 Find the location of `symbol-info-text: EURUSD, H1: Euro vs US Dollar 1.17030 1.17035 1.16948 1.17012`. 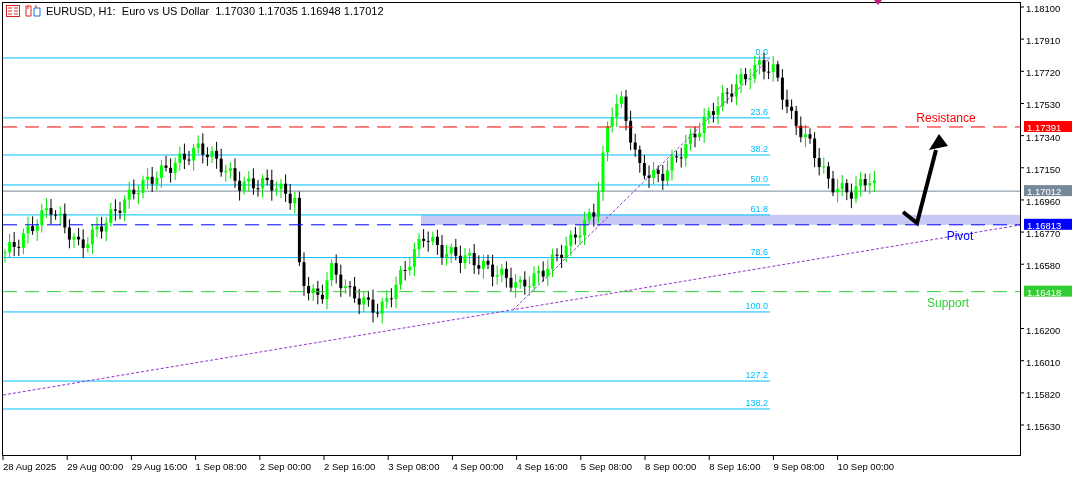

symbol-info-text: EURUSD, H1: Euro vs US Dollar 1.17030 1.17035 1.16948 1.17012 is located at coordinates (215, 11).